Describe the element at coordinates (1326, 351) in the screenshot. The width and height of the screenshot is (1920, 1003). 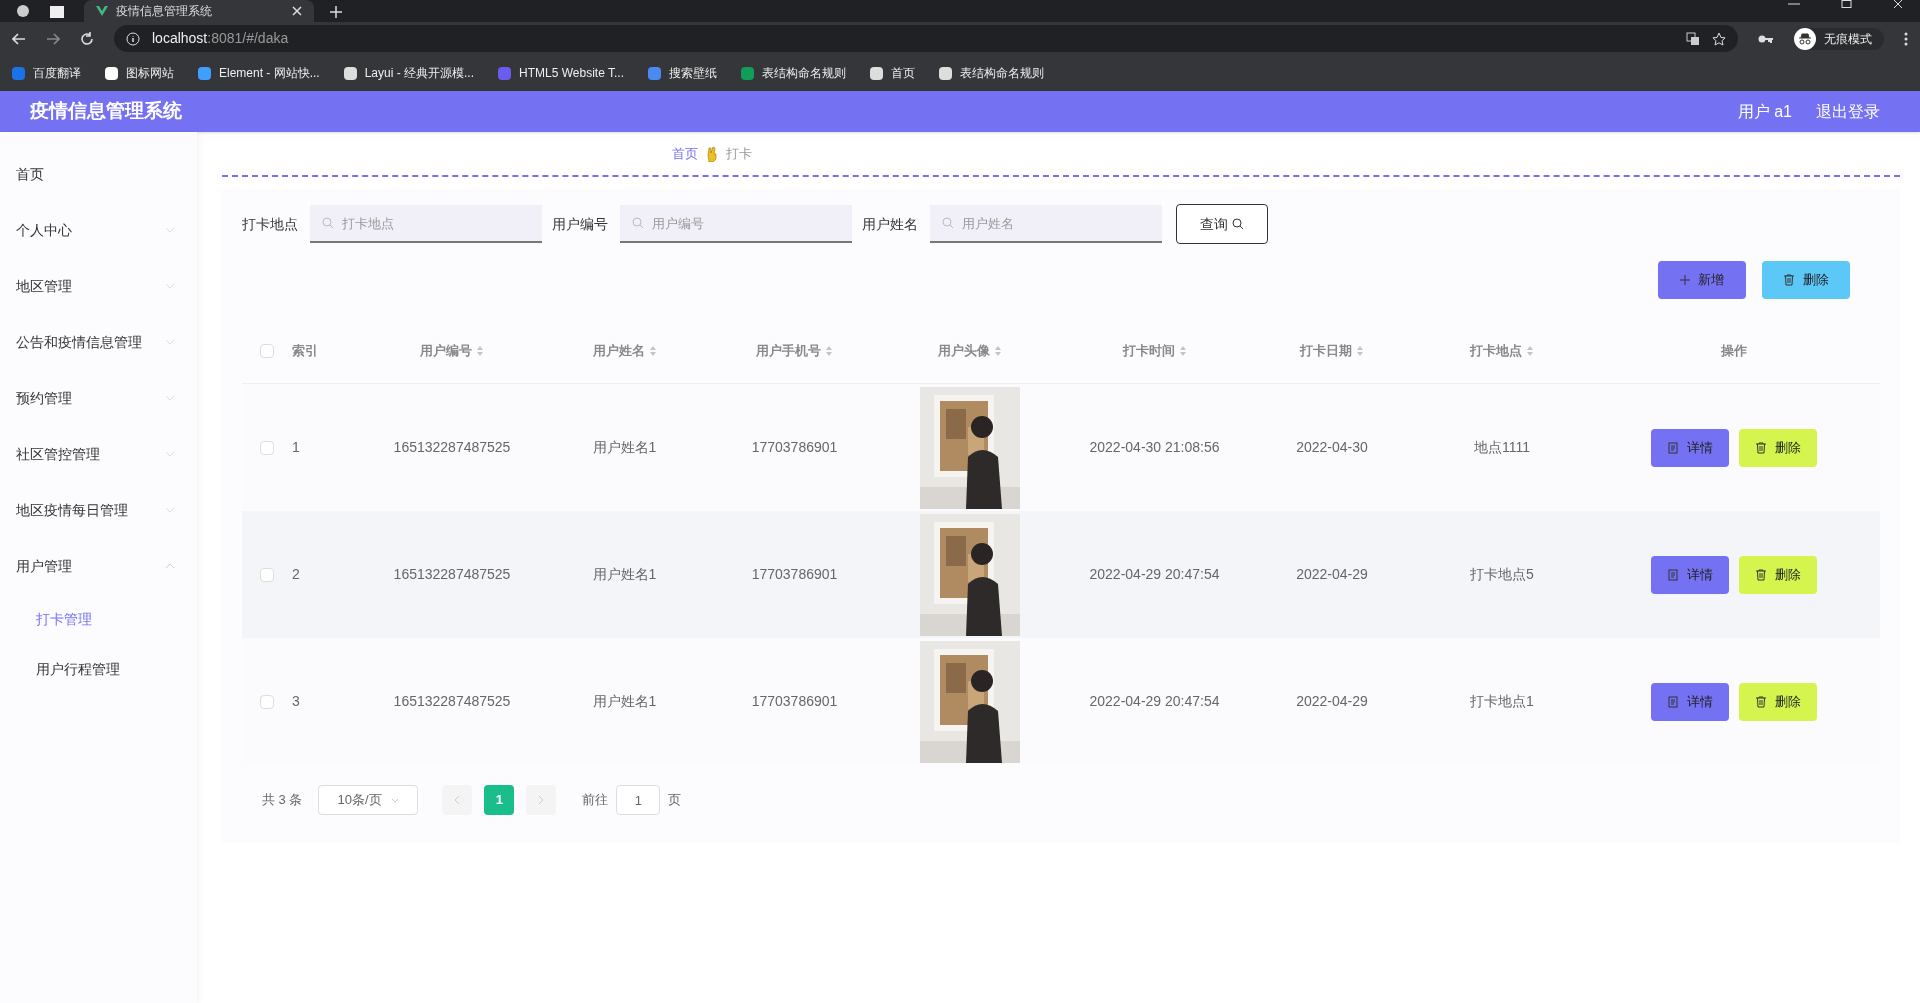
I see `column-header: 打卡日期` at that location.